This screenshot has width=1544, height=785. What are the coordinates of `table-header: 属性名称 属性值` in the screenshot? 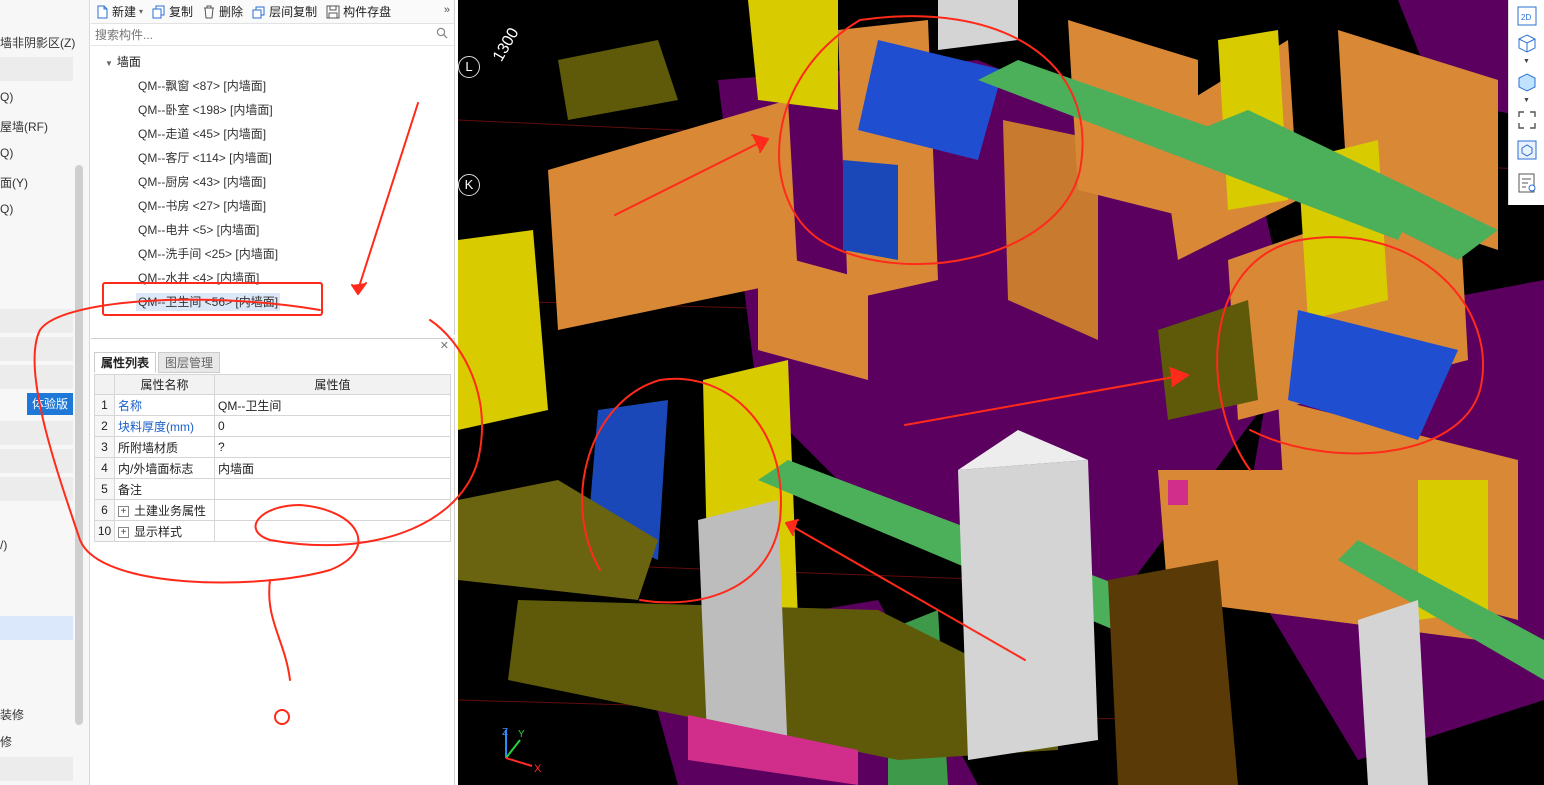 It's located at (272, 384).